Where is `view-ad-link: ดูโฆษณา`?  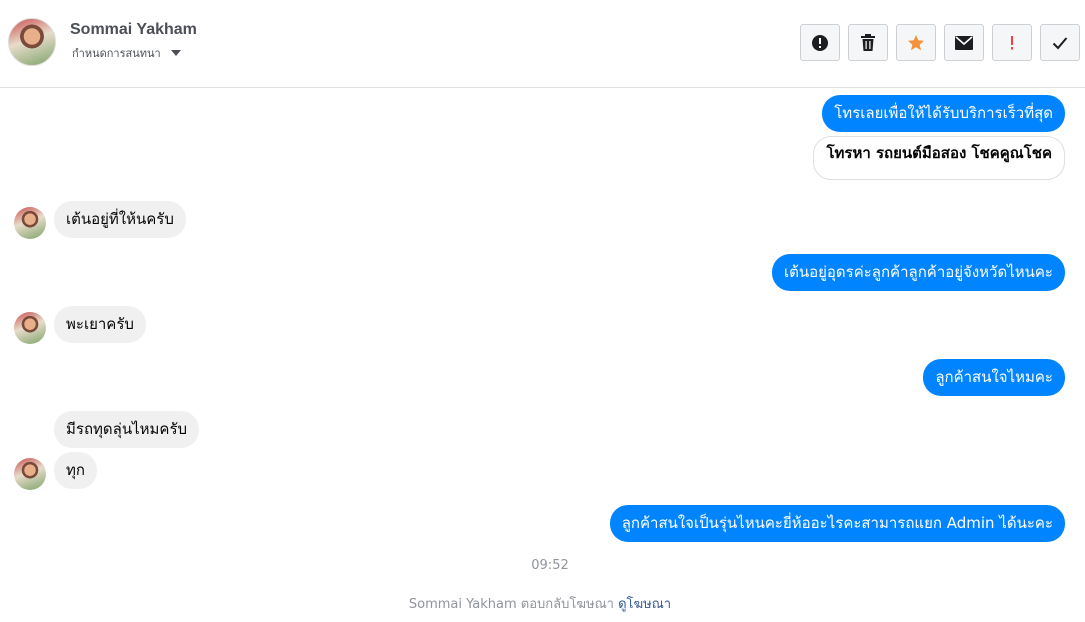 view-ad-link: ดูโฆษณา is located at coordinates (644, 604).